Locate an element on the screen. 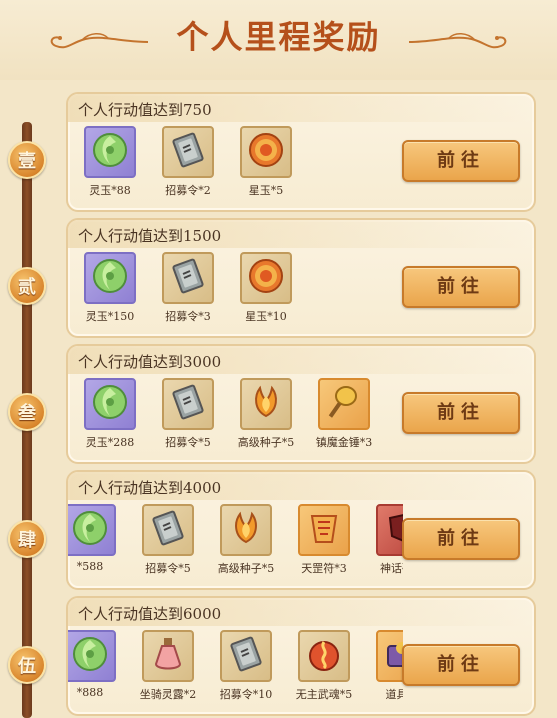  golden-hammer-icon is located at coordinates (344, 404).